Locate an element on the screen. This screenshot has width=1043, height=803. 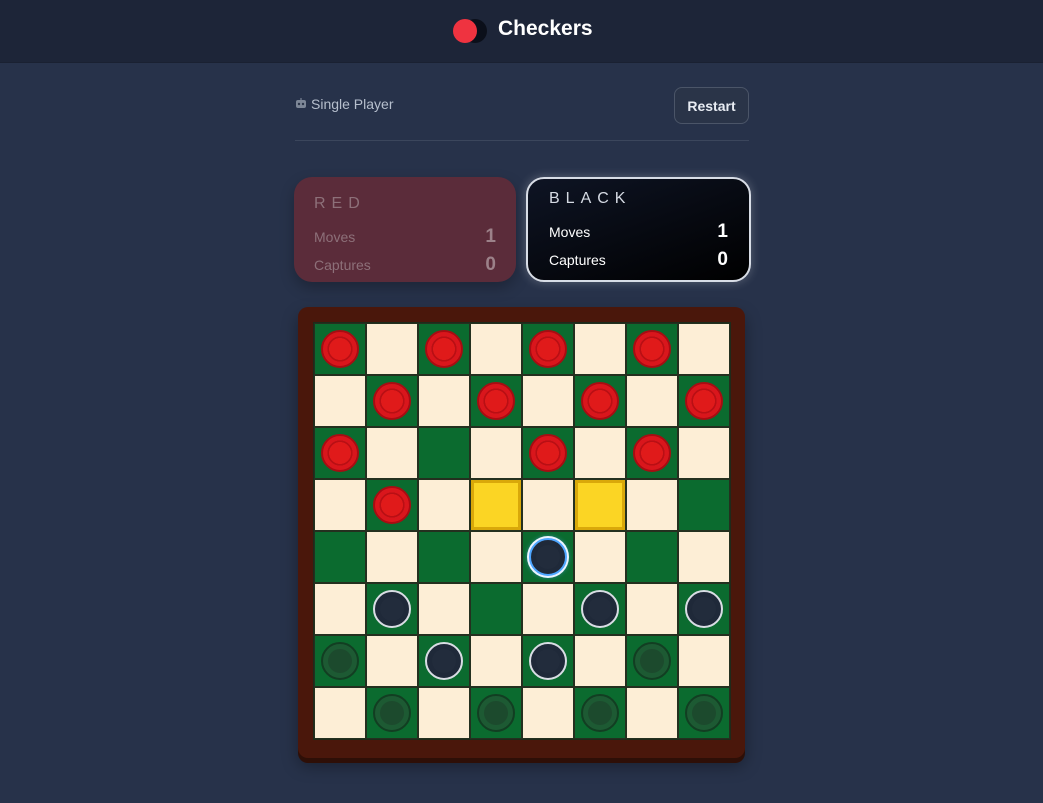
selected-black-piece is located at coordinates (548, 557).